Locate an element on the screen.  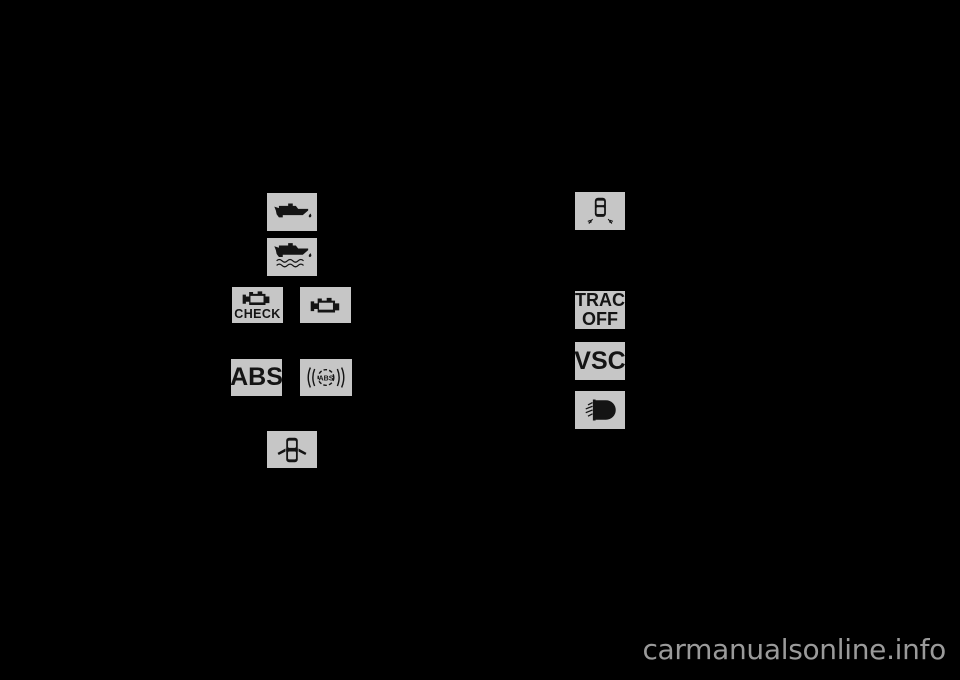
oil-can-level-icon is located at coordinates (292, 257).